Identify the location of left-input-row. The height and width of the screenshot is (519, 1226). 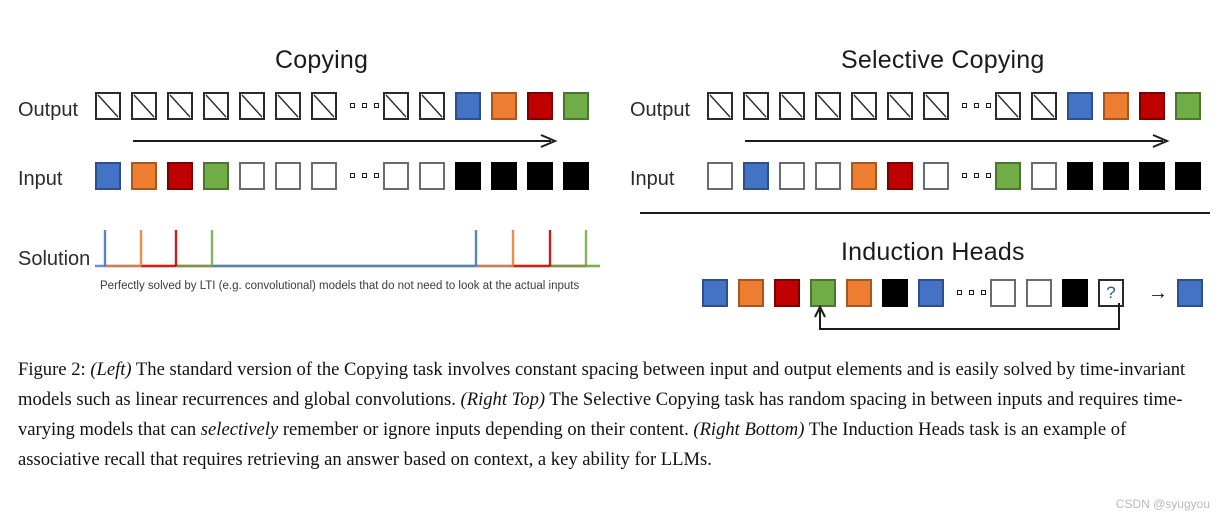
(347, 178).